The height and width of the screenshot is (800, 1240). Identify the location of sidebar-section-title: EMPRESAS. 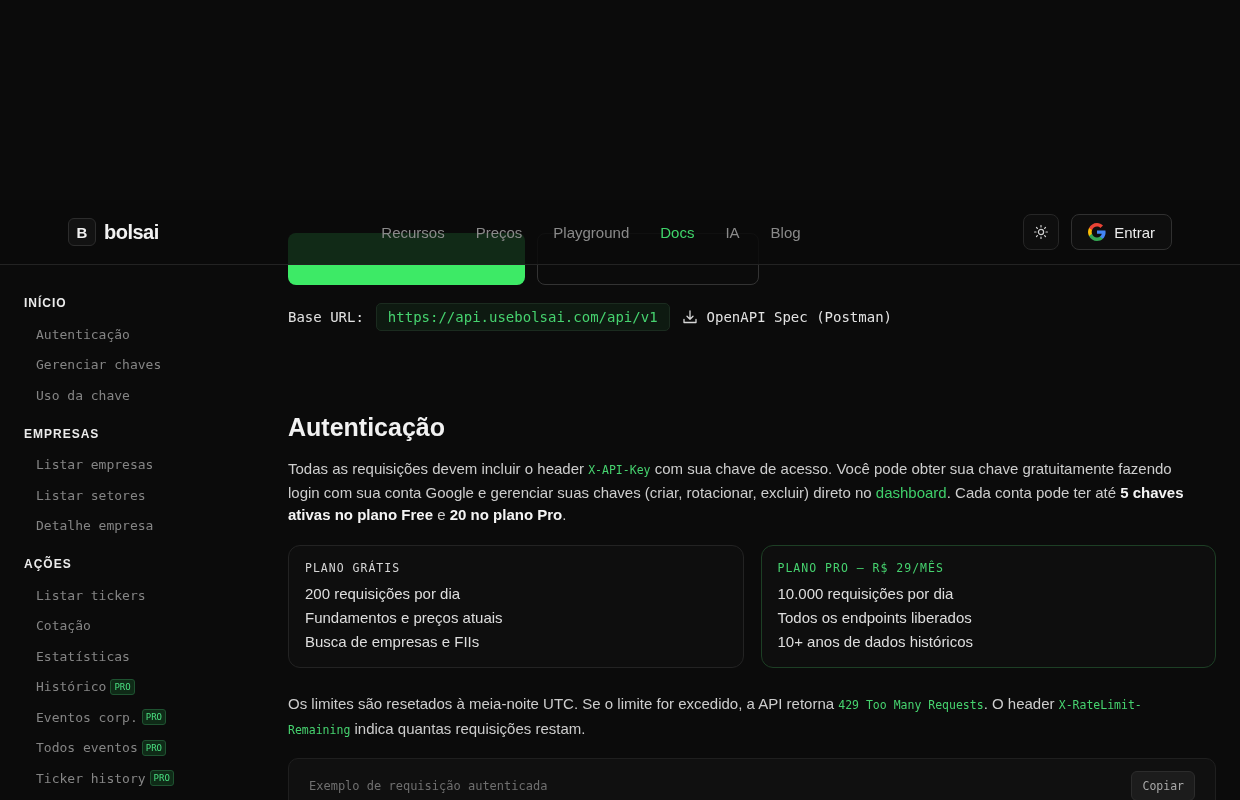
(62, 434).